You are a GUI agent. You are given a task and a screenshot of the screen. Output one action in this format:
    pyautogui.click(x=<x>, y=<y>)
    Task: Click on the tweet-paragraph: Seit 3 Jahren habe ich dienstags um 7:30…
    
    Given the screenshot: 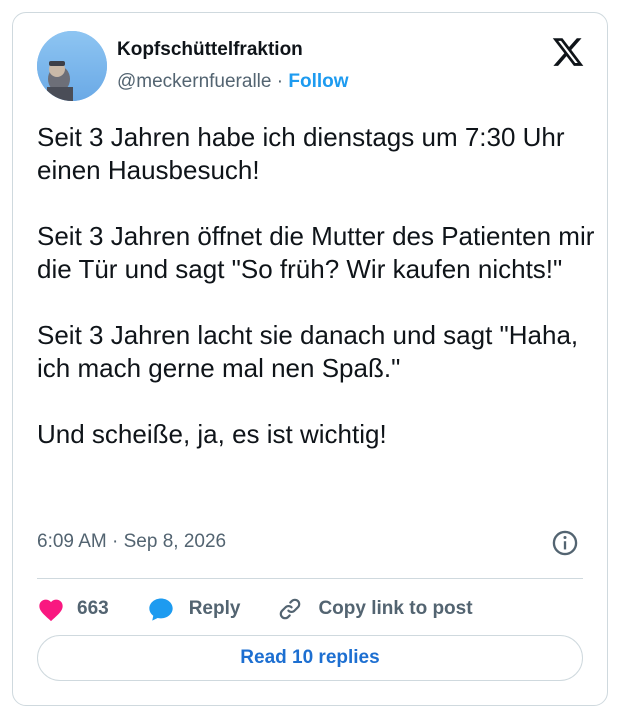 What is the action you would take?
    pyautogui.click(x=301, y=153)
    